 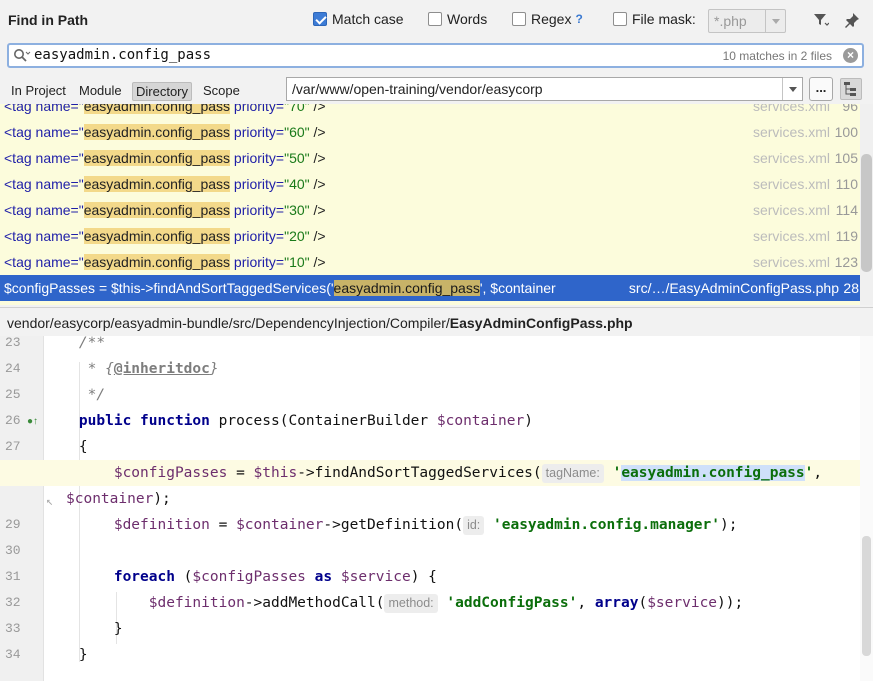 I want to click on line-number: 24, so click(x=13, y=368).